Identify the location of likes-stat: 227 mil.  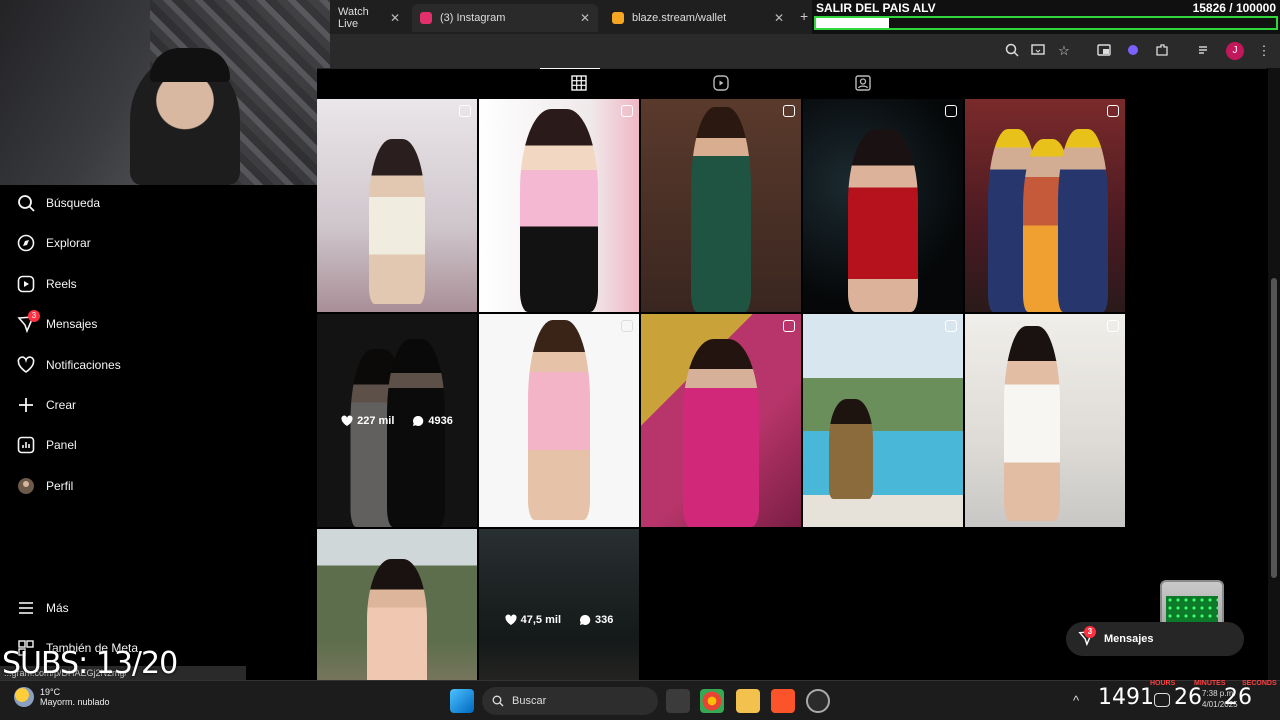
(367, 421).